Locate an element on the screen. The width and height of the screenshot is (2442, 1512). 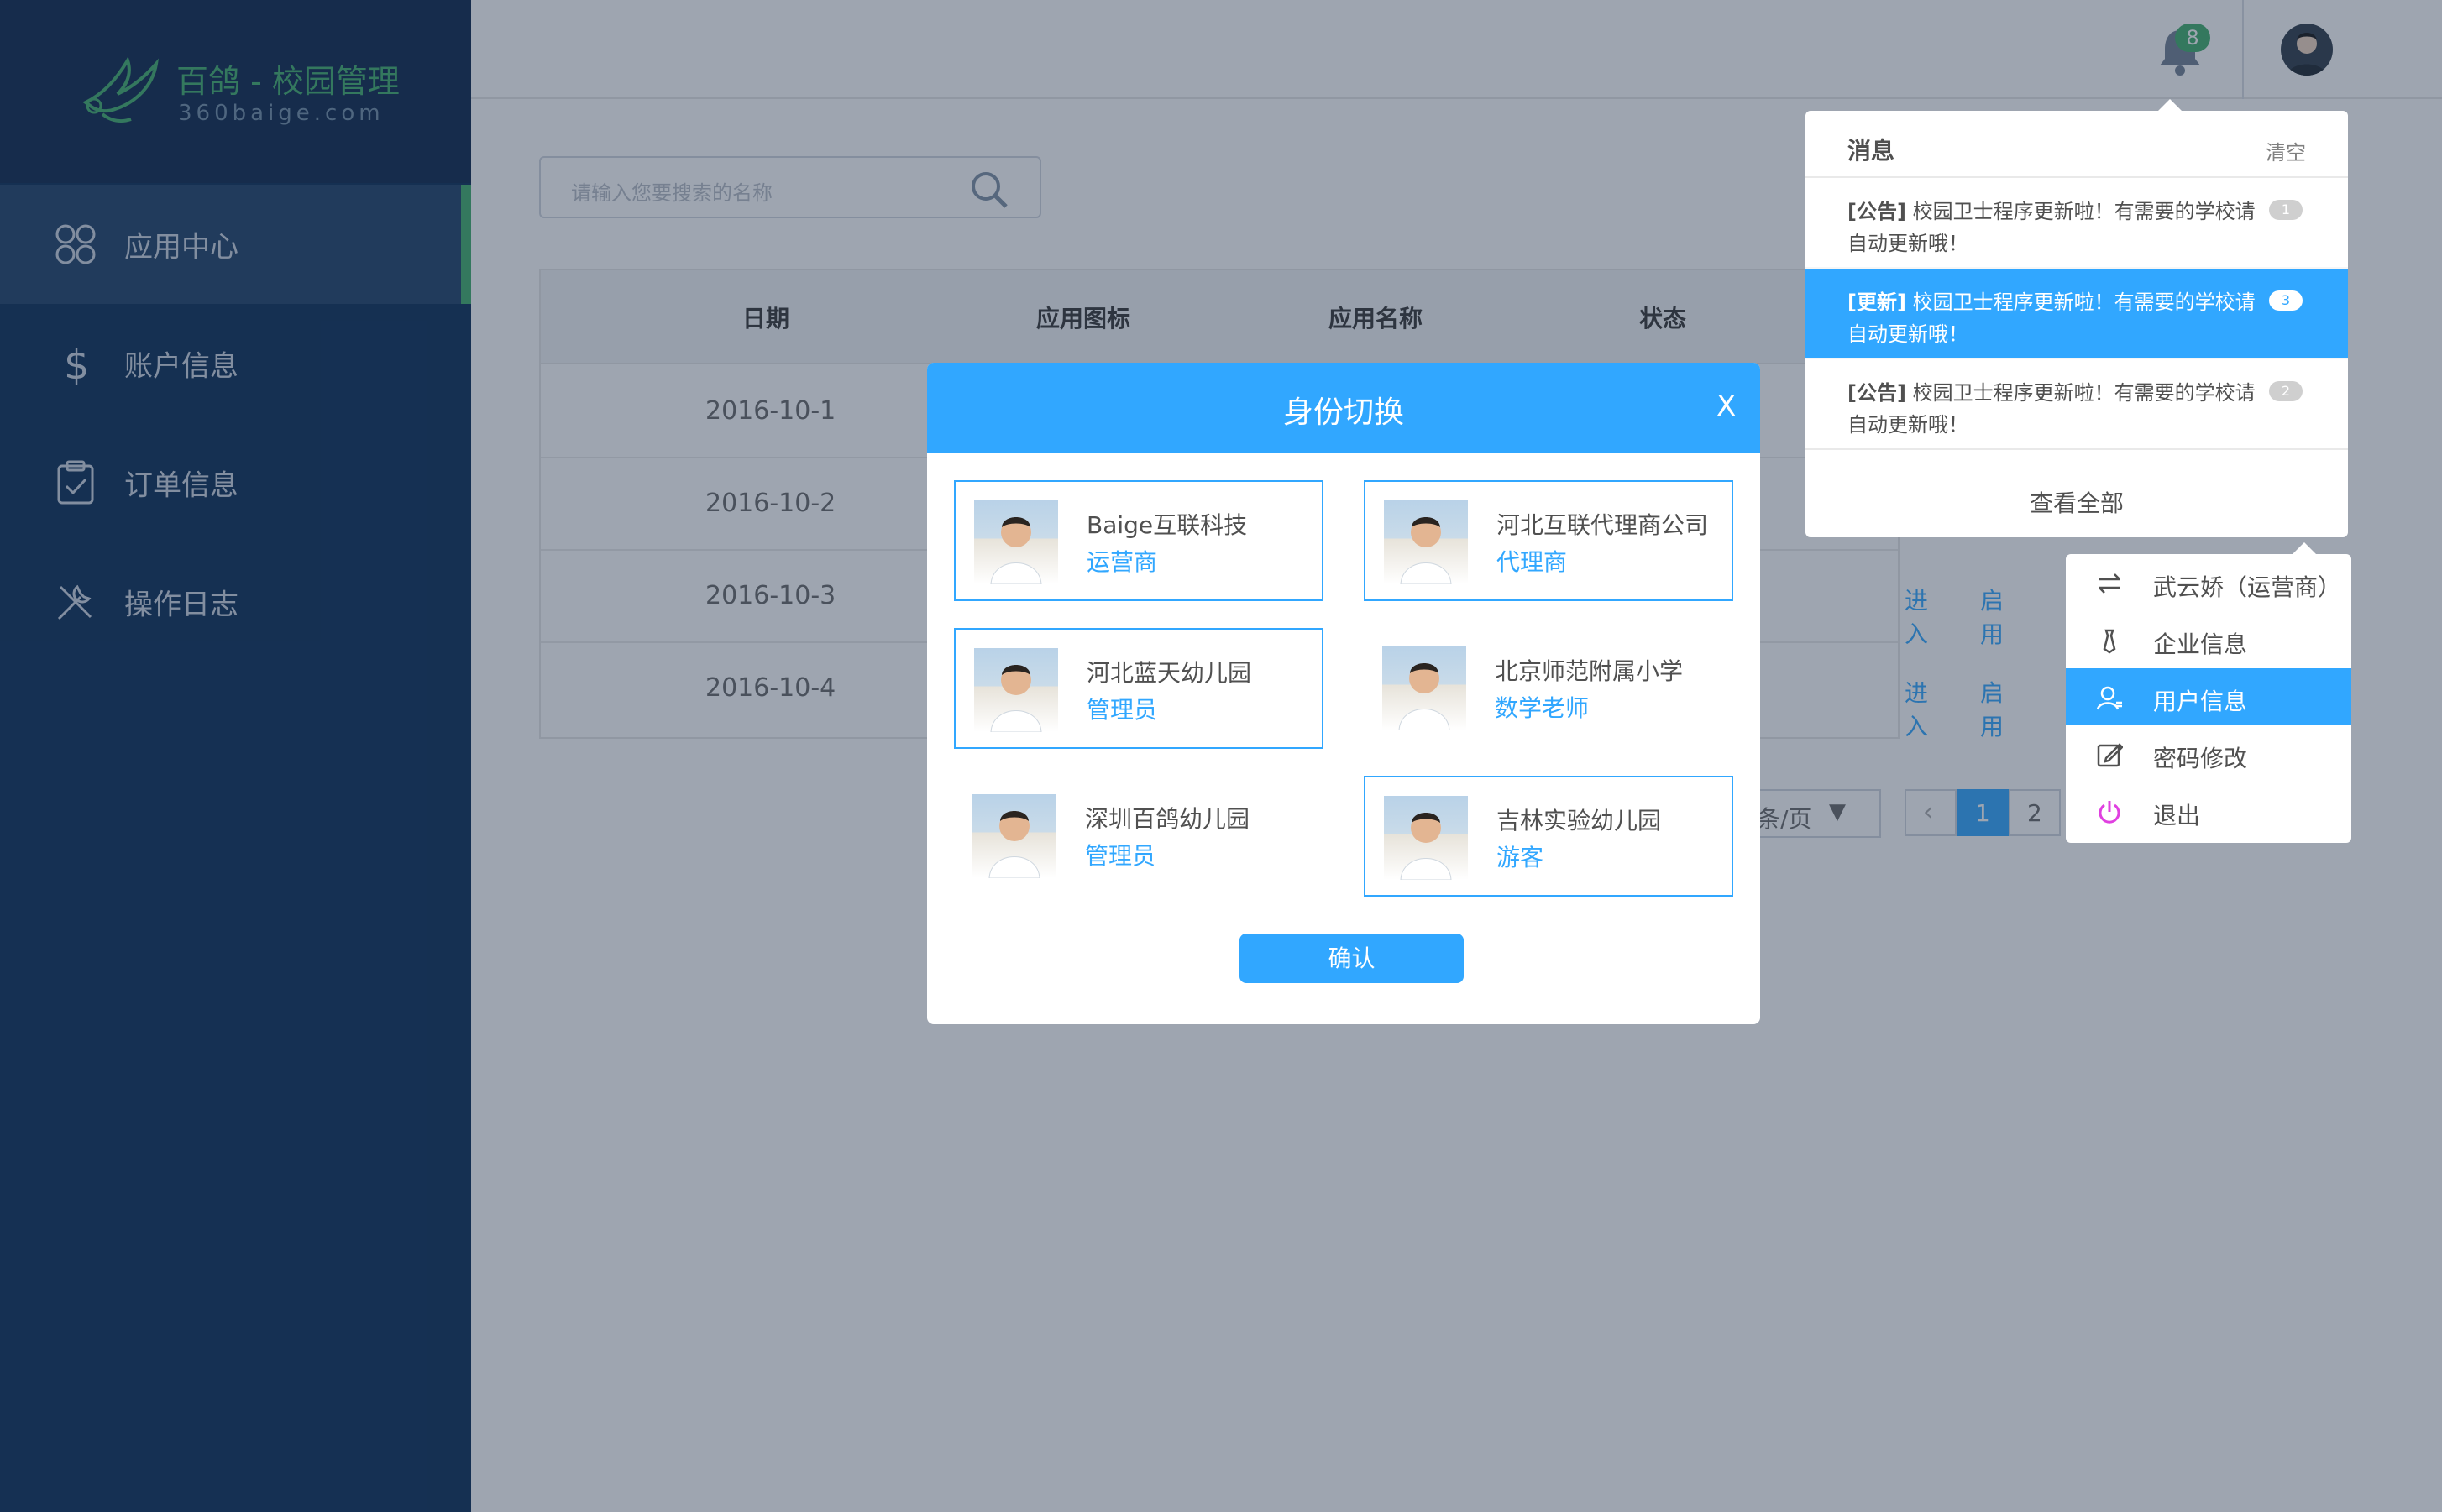
identity-card: 吉林实验幼儿园 游客 is located at coordinates (1548, 836).